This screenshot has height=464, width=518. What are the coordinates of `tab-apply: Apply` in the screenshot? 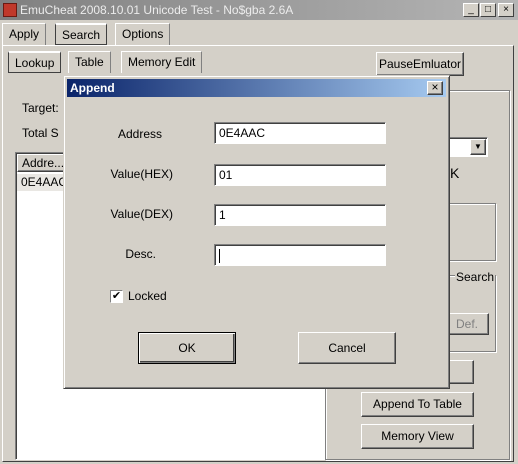 It's located at (24, 34).